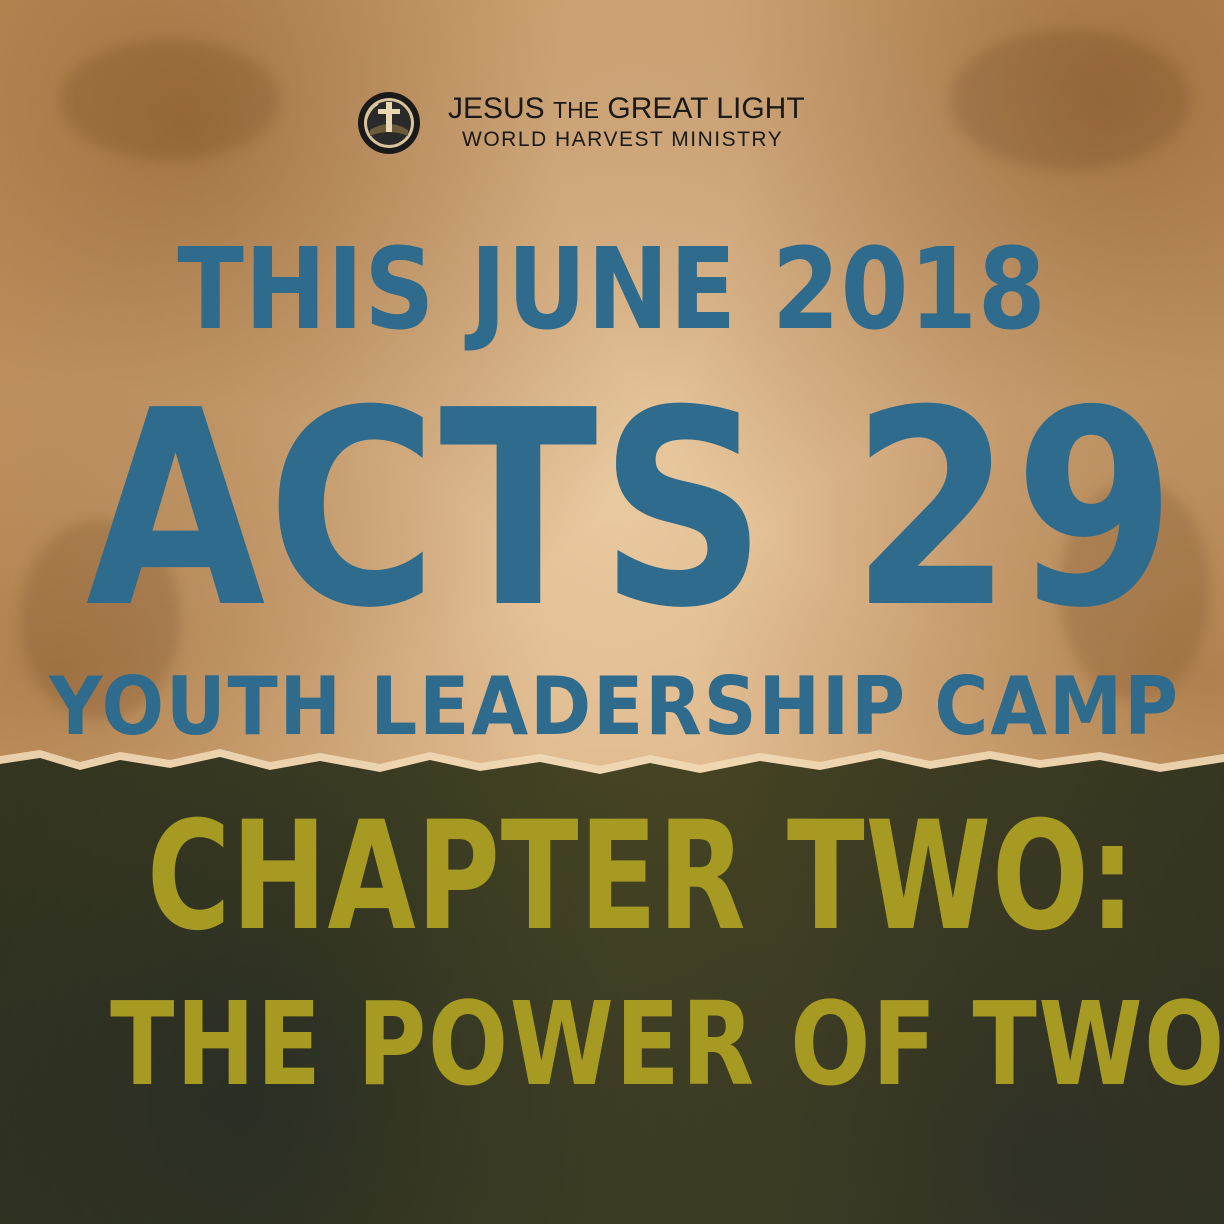  Describe the element at coordinates (612, 290) in the screenshot. I see `event-date: THIS JUNE 2018` at that location.